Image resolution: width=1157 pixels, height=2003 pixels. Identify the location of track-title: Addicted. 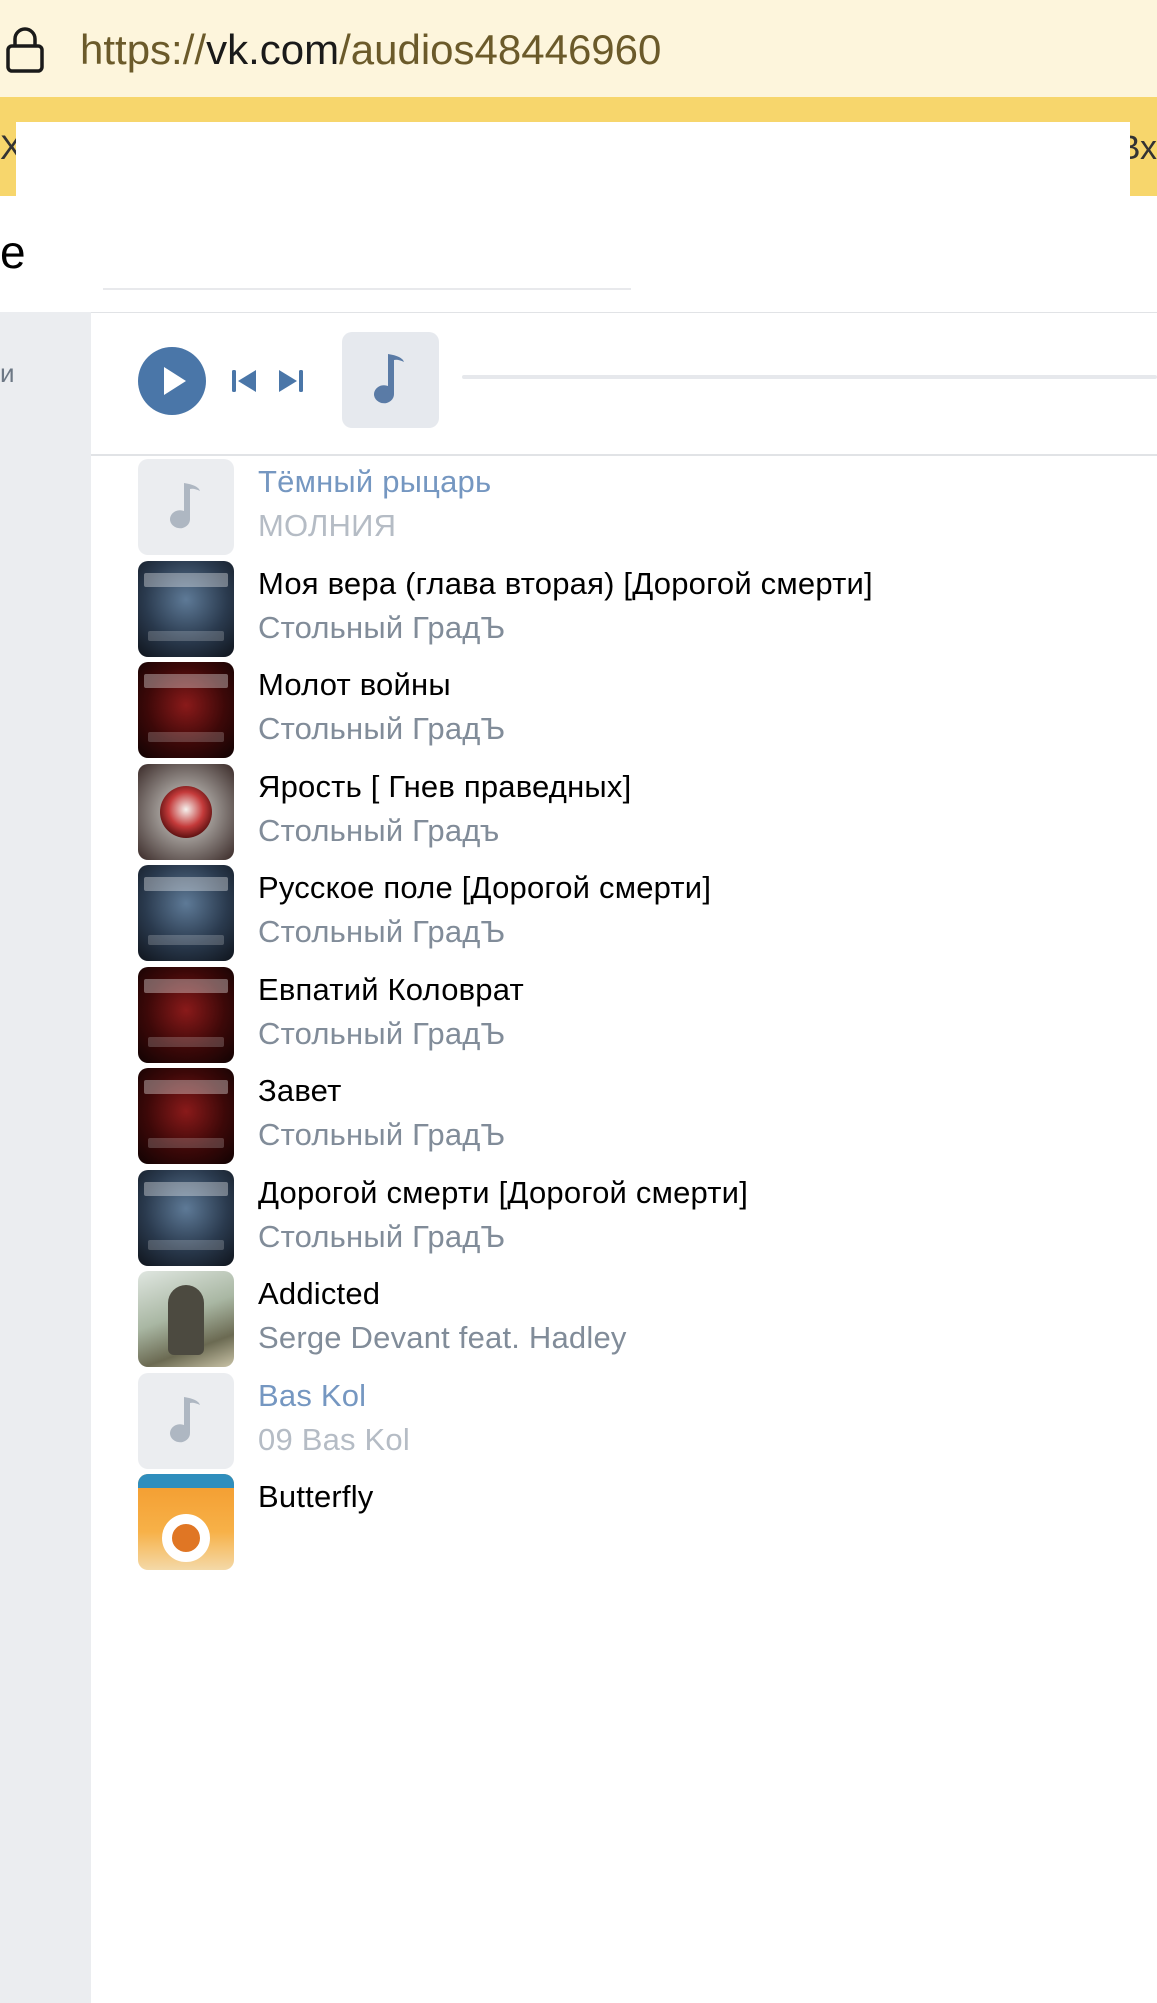
(319, 1294).